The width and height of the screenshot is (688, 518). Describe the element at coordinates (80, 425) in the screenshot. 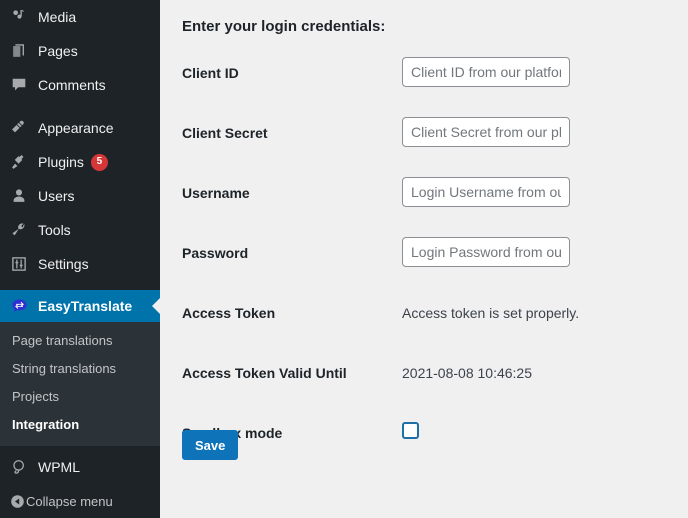

I see `submenu-item-integration: Integration` at that location.